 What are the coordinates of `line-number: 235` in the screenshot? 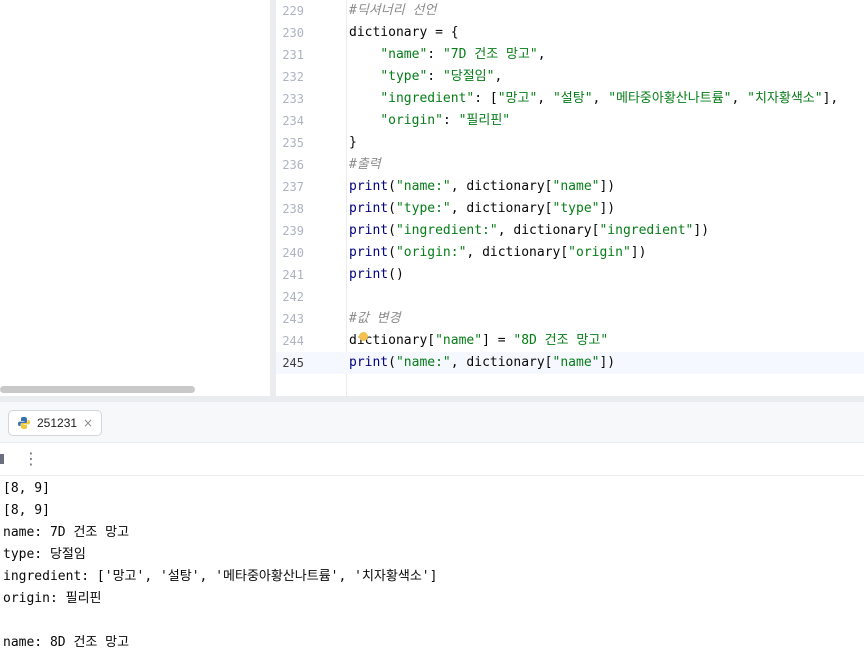 It's located at (293, 143).